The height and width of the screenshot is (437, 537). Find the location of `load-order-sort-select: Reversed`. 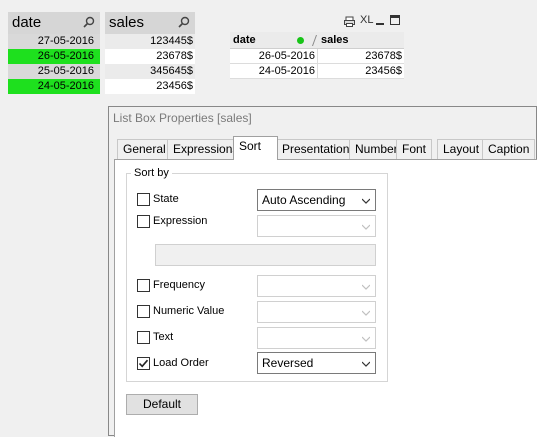

load-order-sort-select: Reversed is located at coordinates (316, 363).